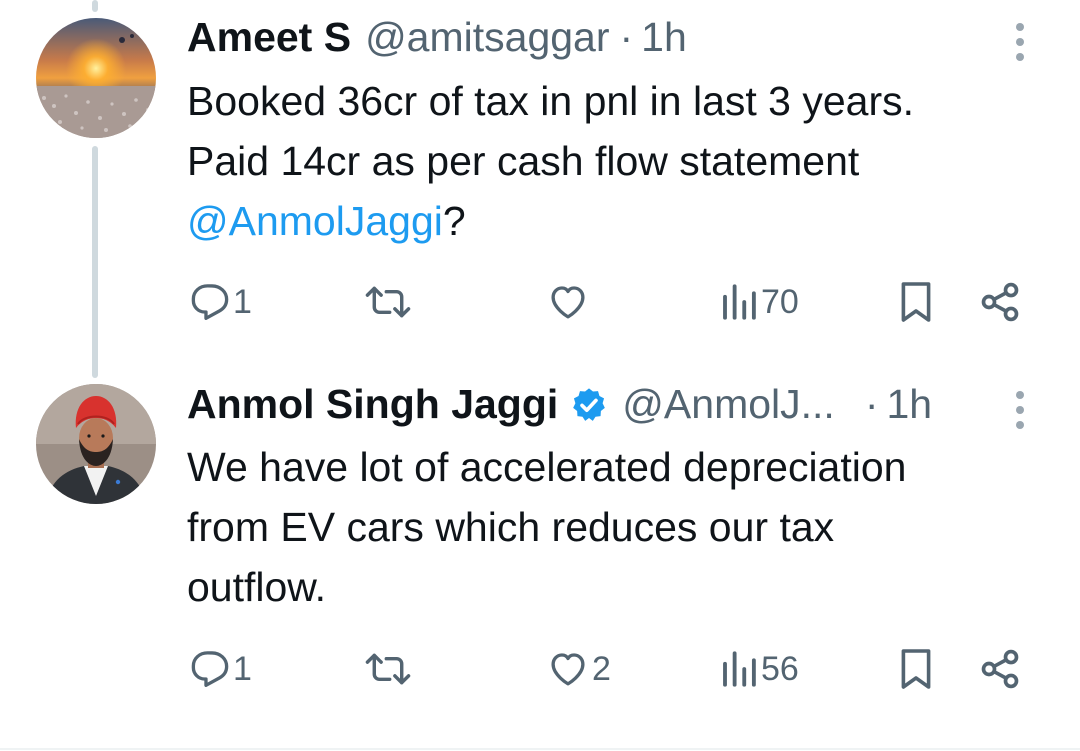 This screenshot has width=1080, height=751. I want to click on tweet-actions: 1 2 56, so click(540, 669).